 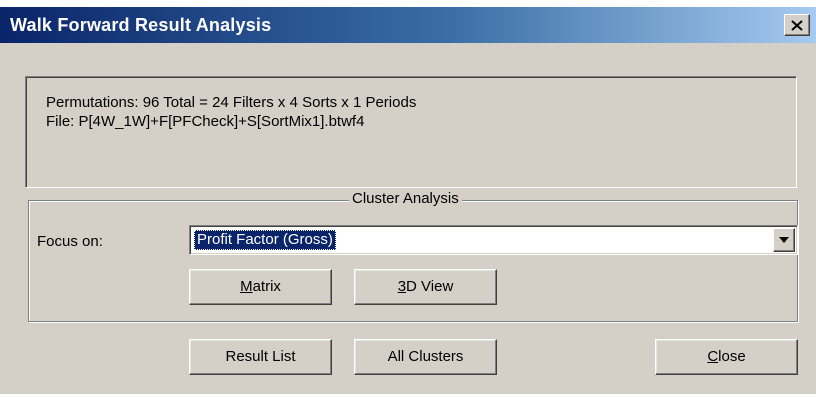 What do you see at coordinates (70, 241) in the screenshot?
I see `focus-on-label: Focus on:` at bounding box center [70, 241].